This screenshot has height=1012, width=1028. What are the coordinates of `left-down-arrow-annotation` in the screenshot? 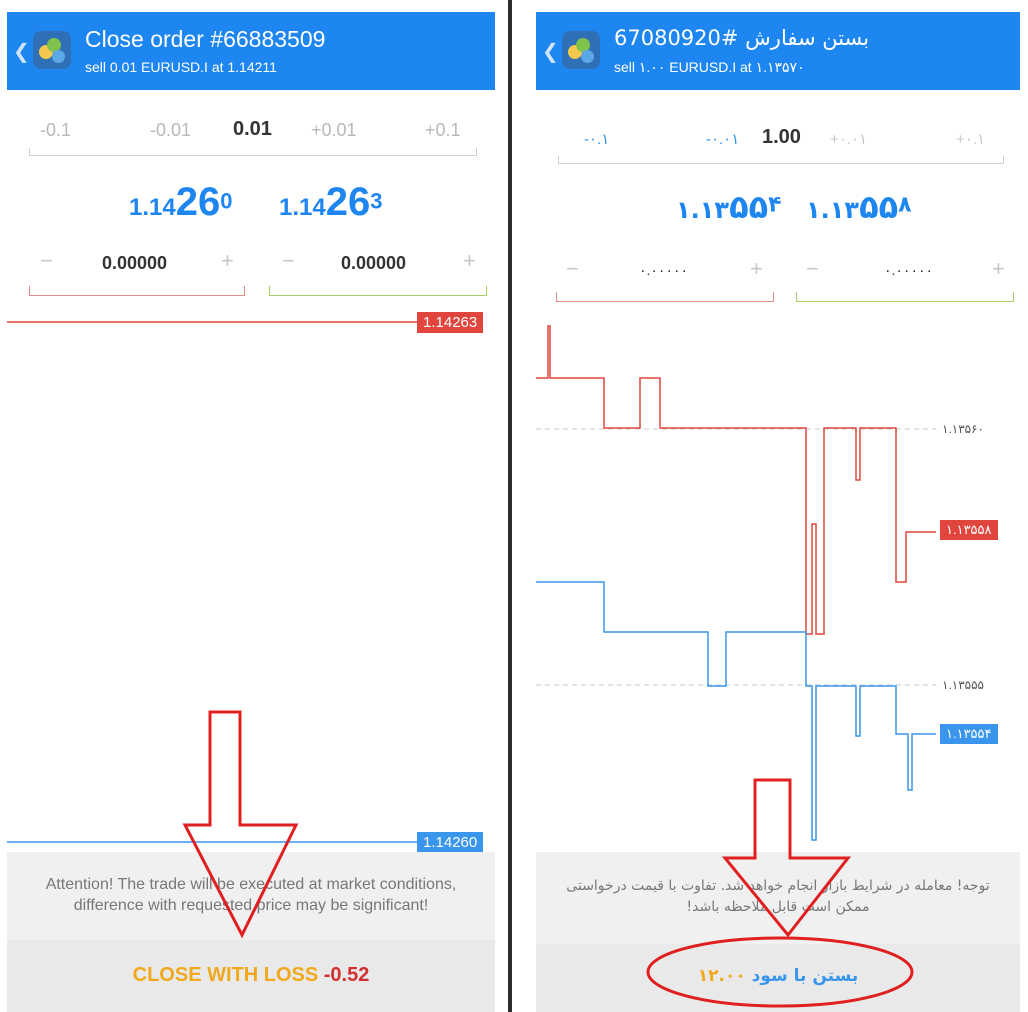 It's located at (240, 824).